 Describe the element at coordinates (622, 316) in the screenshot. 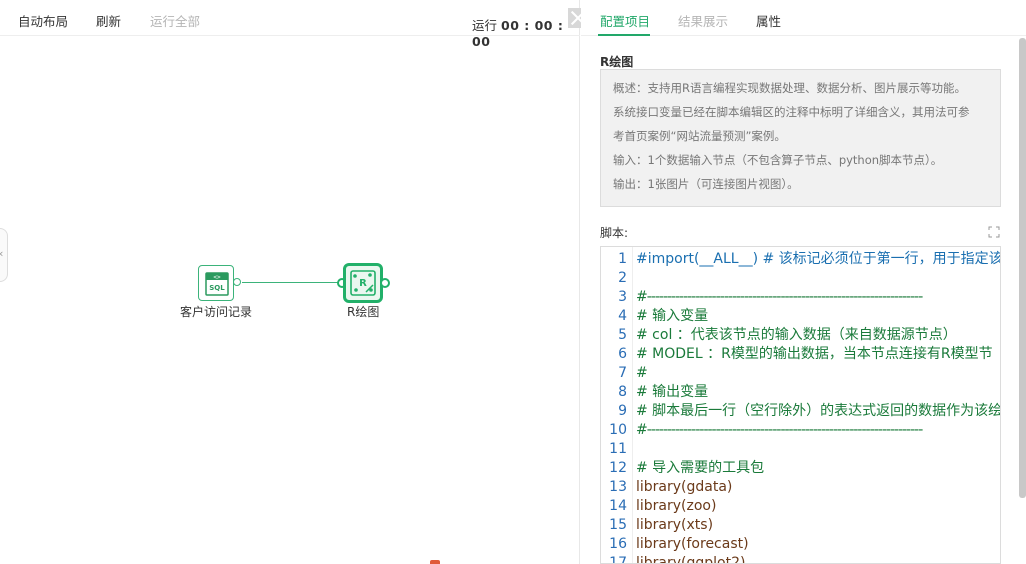

I see `line-number: 4` at that location.